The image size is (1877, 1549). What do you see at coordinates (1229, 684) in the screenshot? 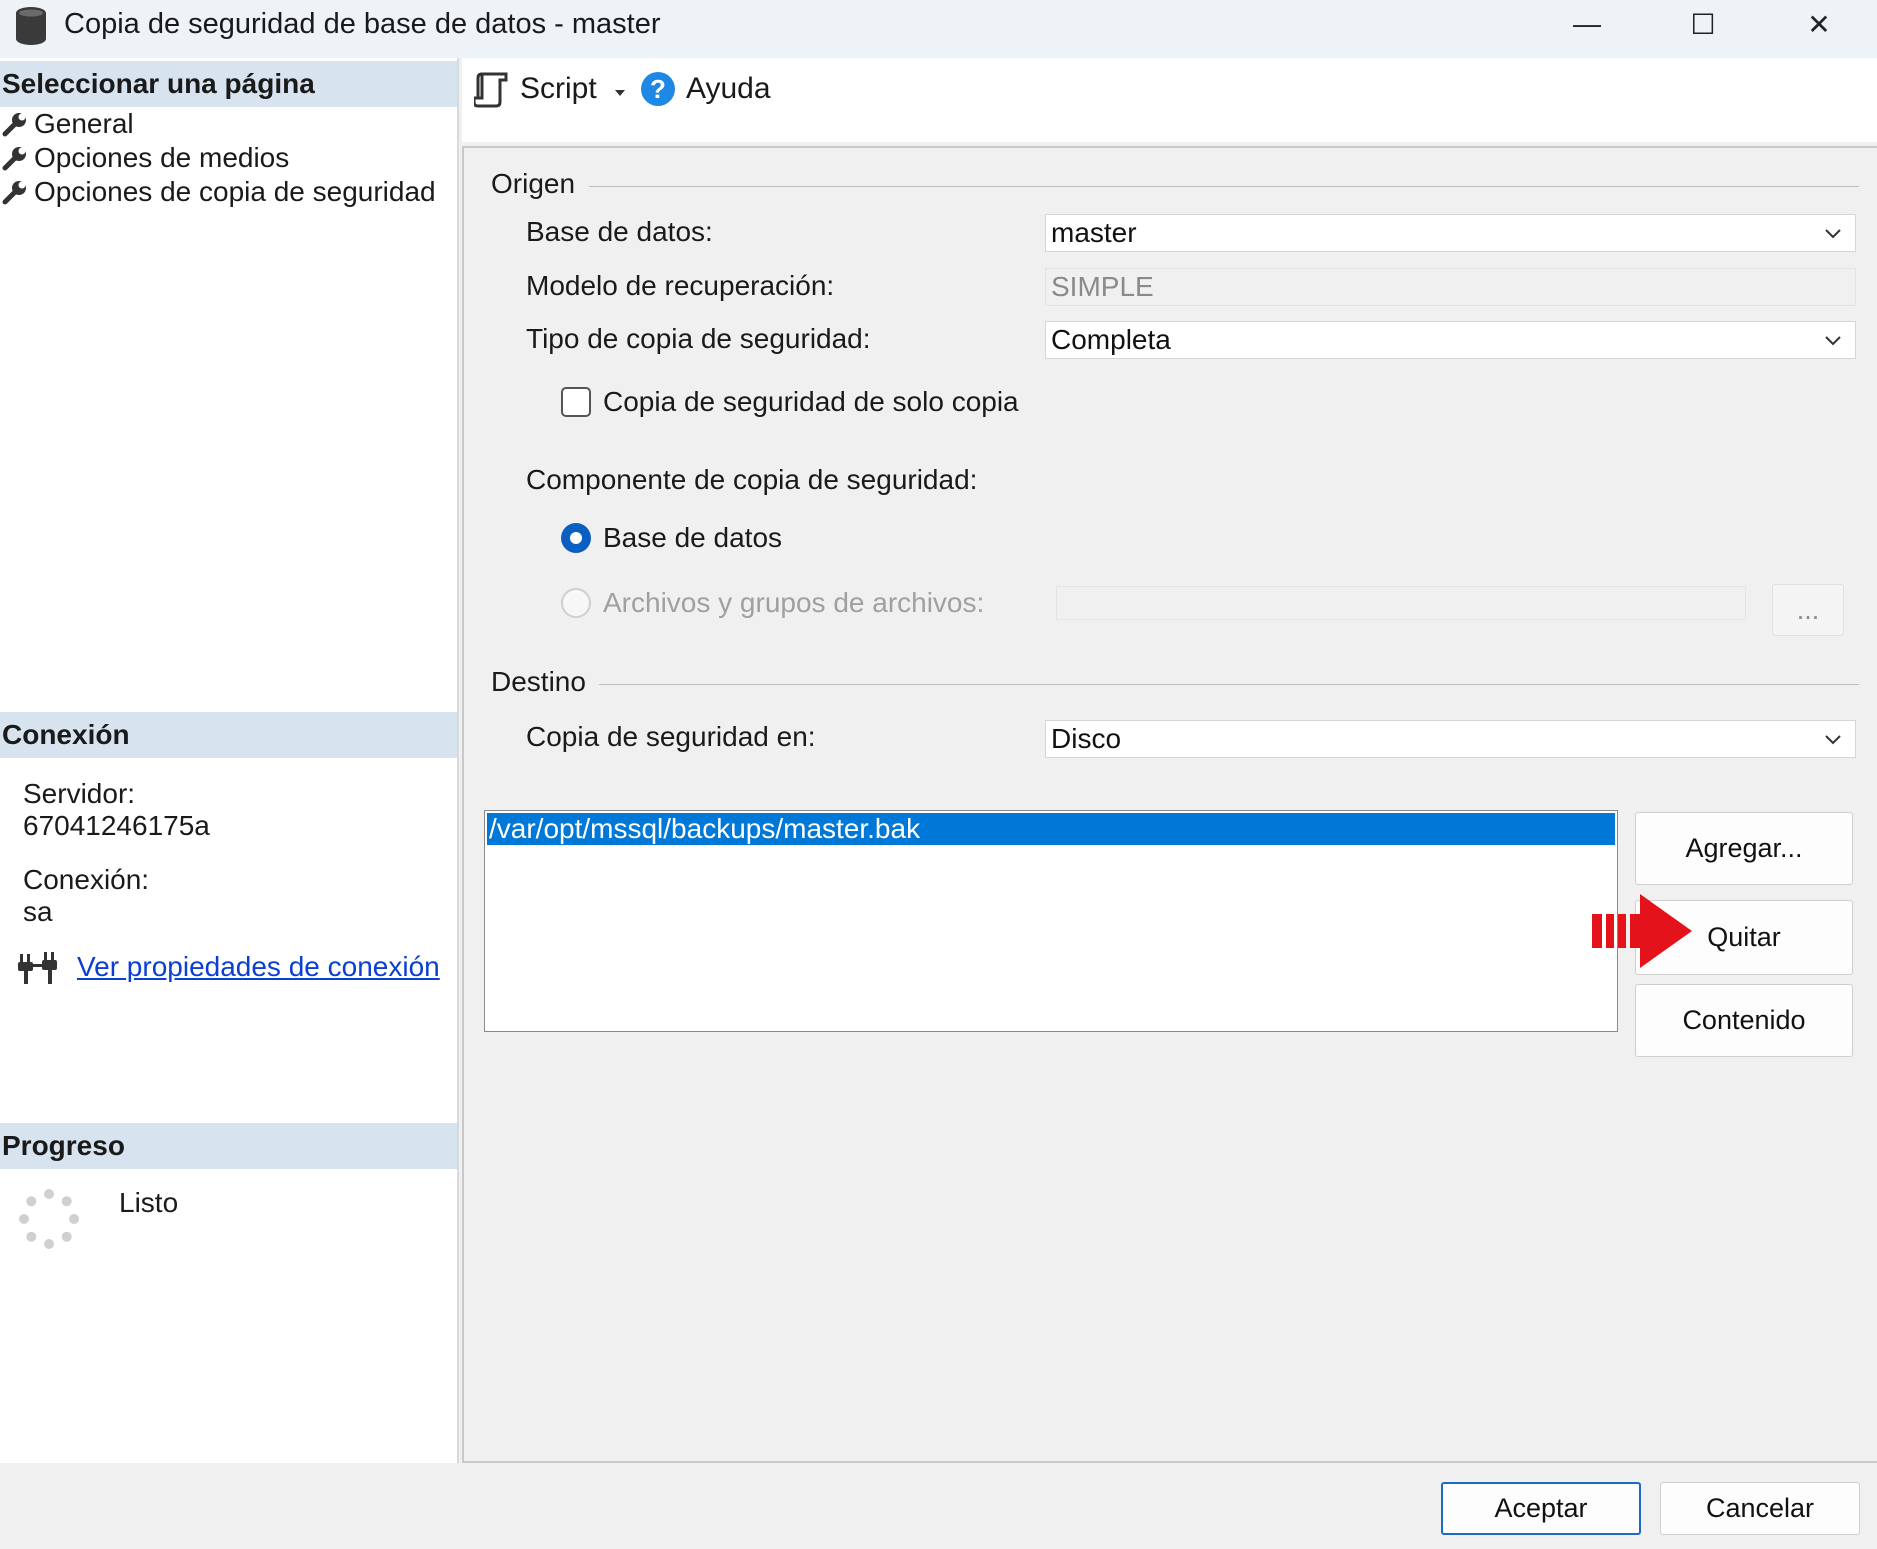
I see `destination-group-divider` at bounding box center [1229, 684].